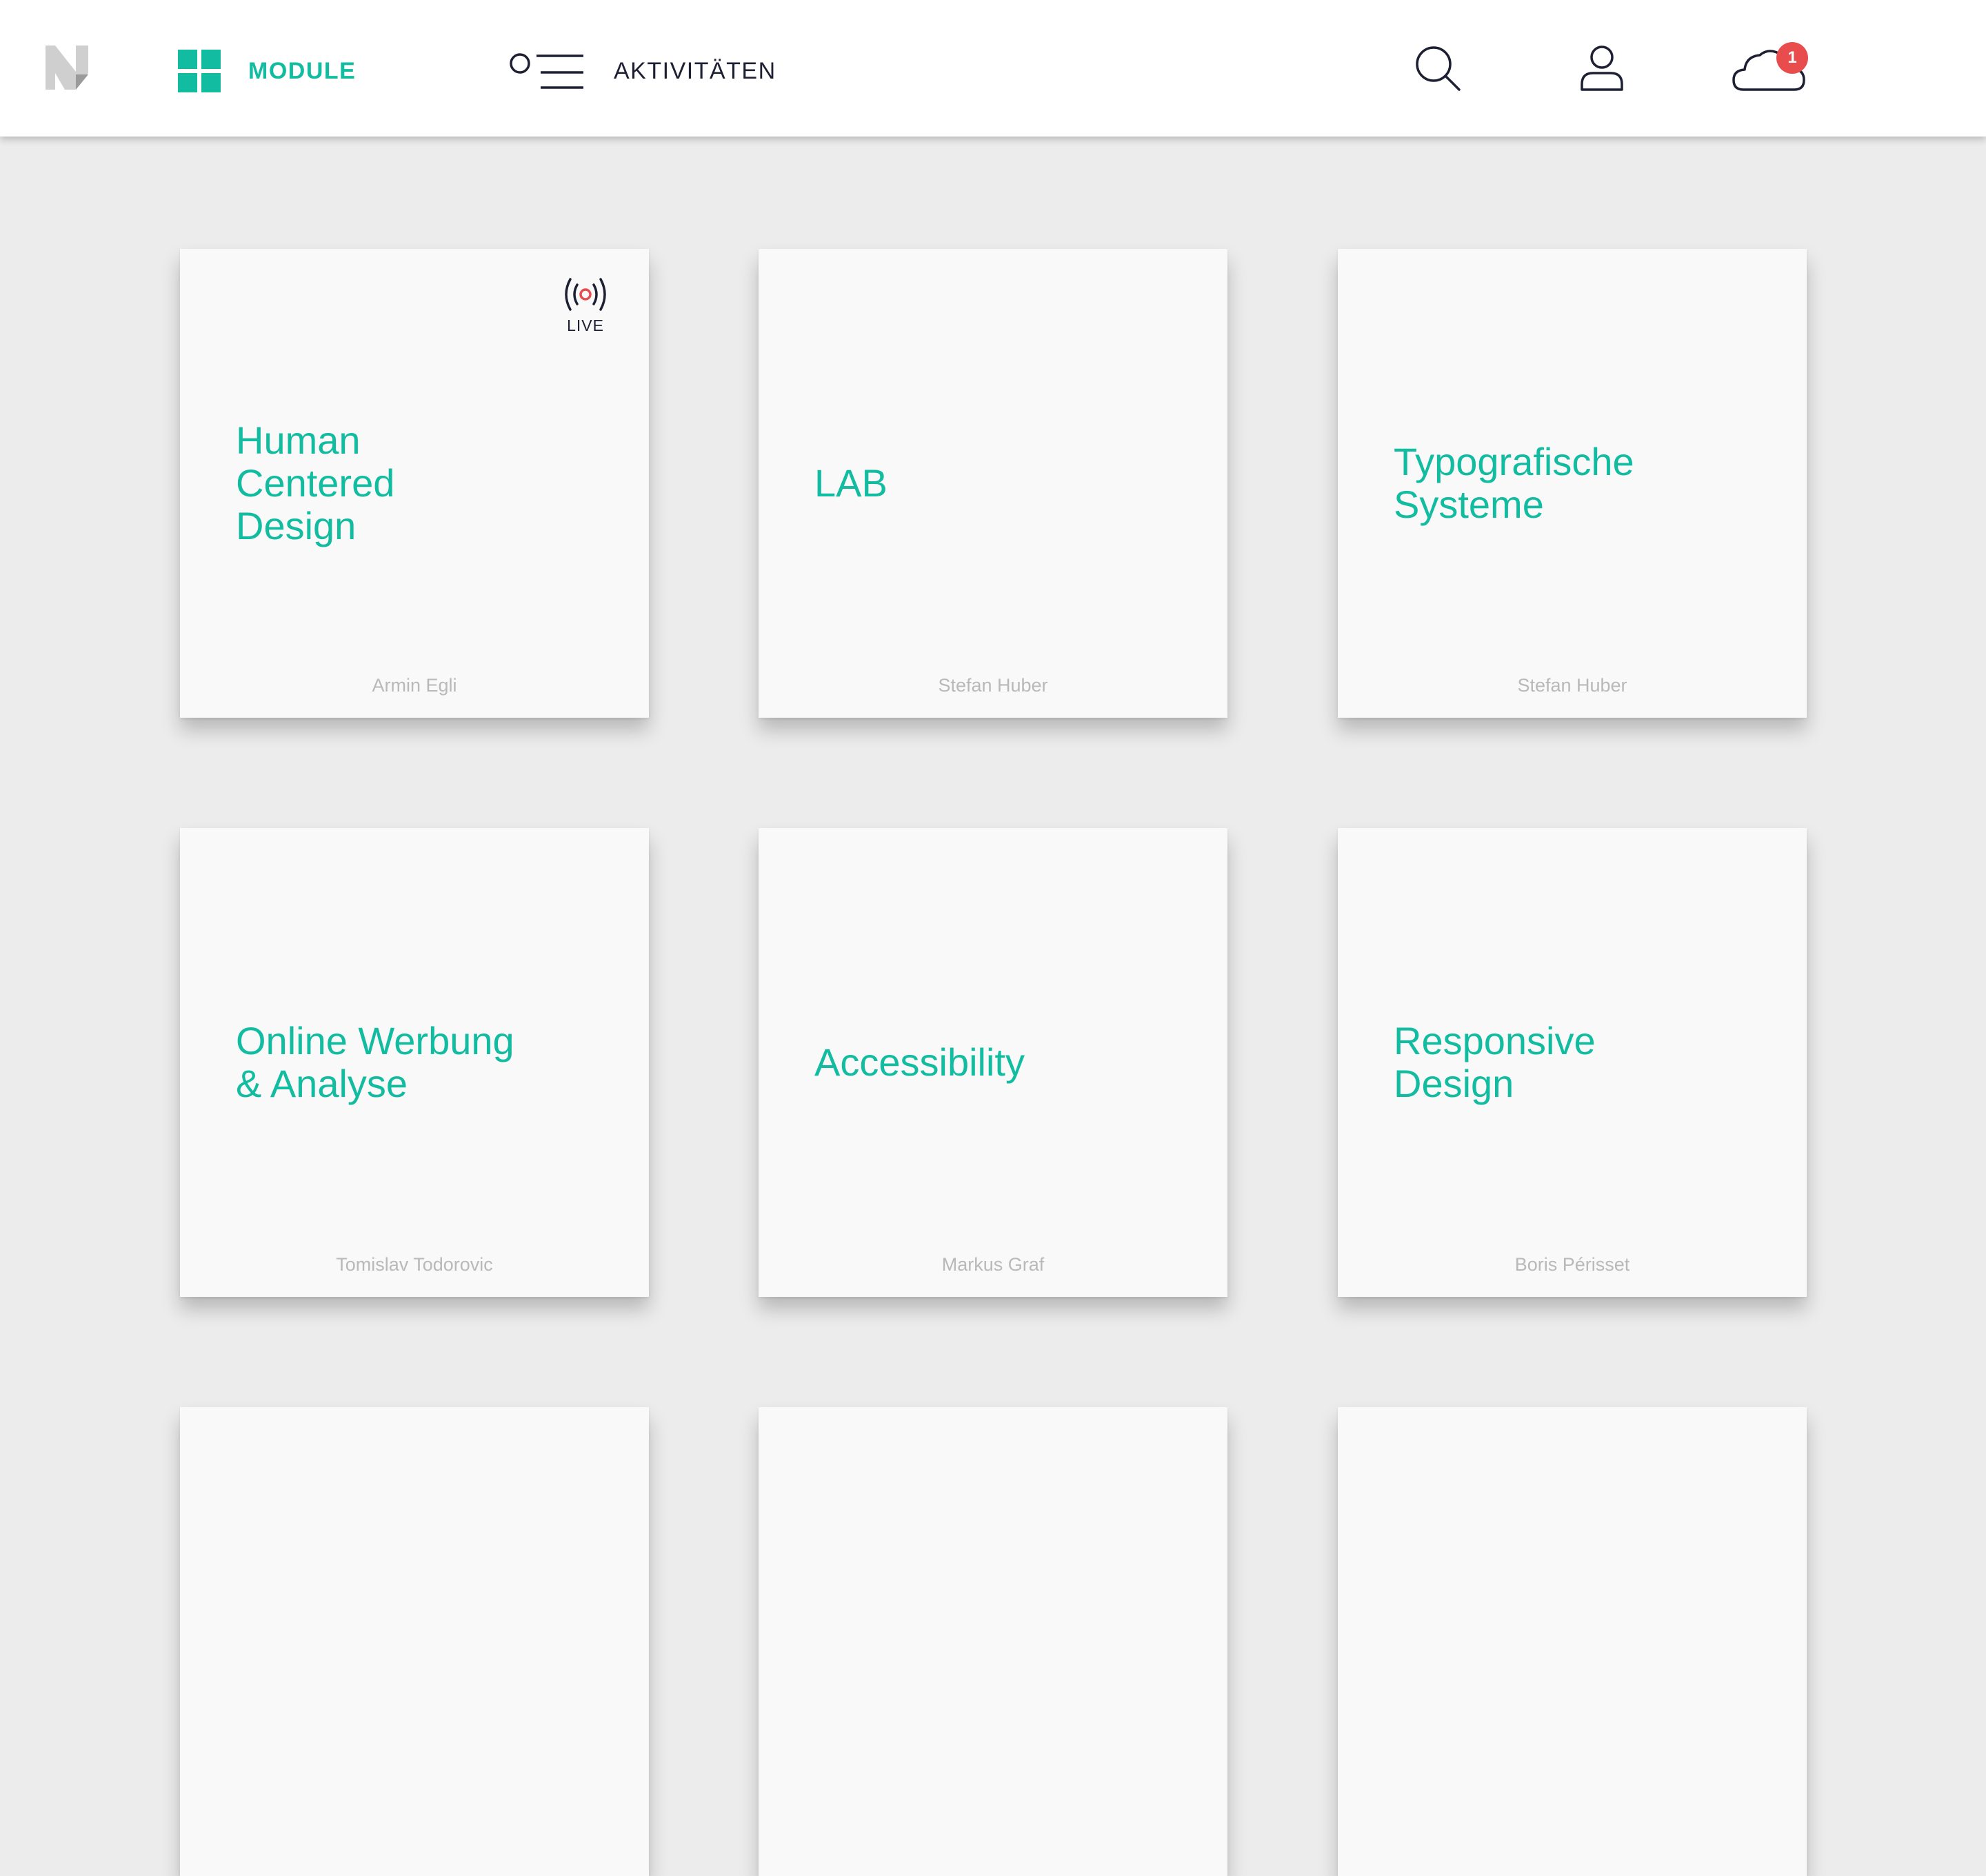 This screenshot has width=1986, height=1876. What do you see at coordinates (850, 483) in the screenshot?
I see `module-title: LAB` at bounding box center [850, 483].